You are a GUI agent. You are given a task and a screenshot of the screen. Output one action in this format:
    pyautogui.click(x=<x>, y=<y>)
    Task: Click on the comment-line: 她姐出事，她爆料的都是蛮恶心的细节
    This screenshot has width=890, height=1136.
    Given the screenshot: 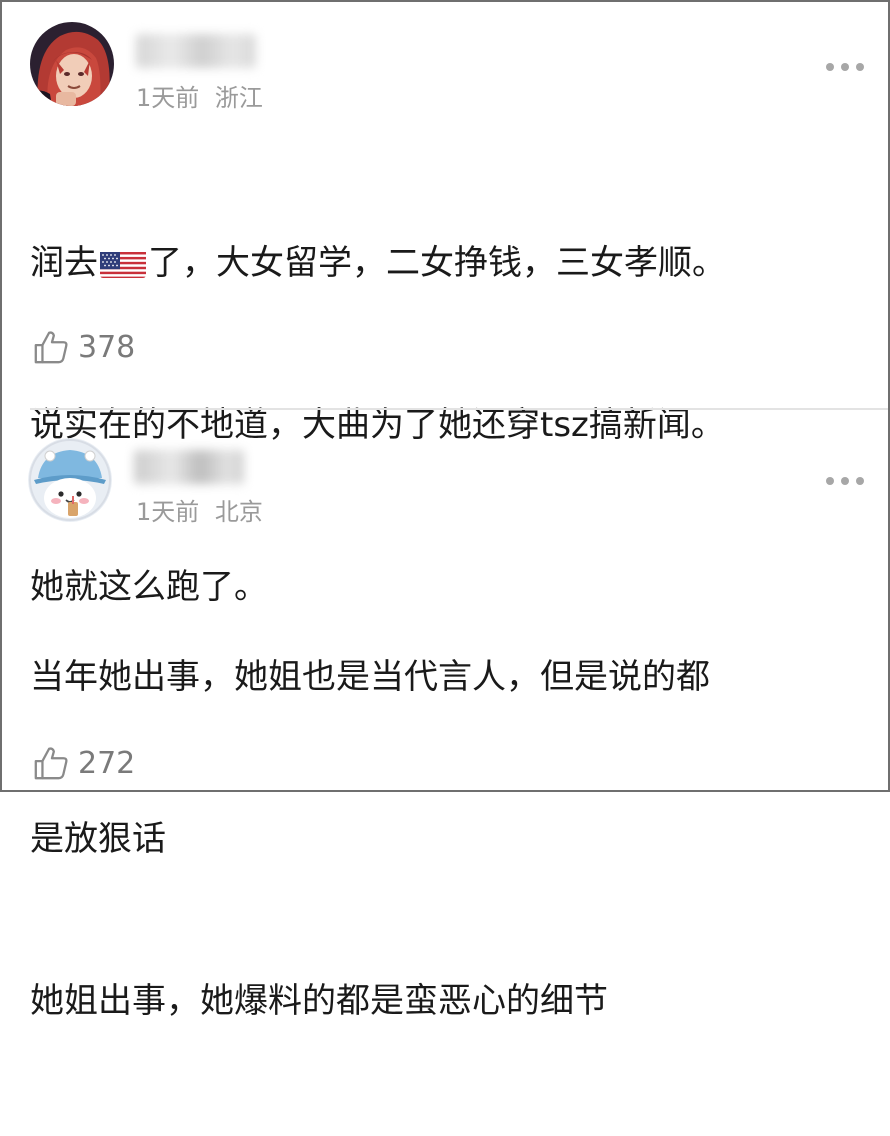 What is the action you would take?
    pyautogui.click(x=319, y=1001)
    